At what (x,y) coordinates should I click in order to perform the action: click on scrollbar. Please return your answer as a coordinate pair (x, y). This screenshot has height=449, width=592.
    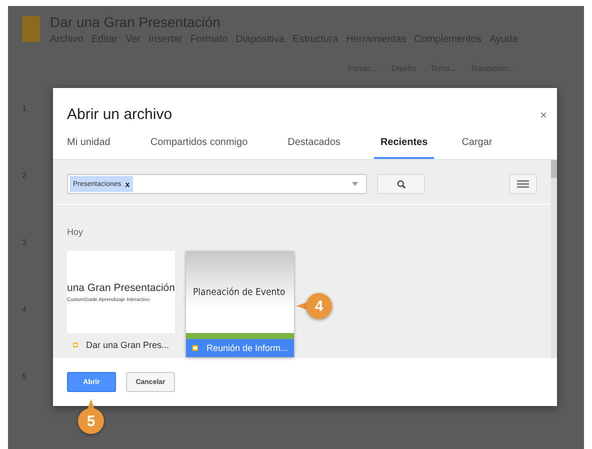
    Looking at the image, I should click on (554, 259).